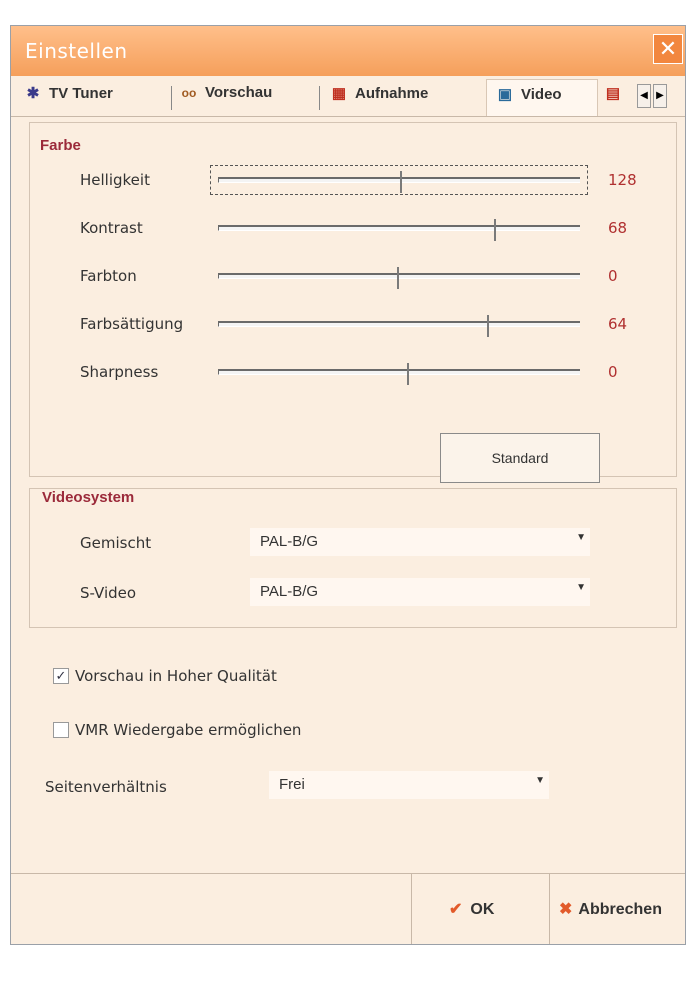  I want to click on aspect-ratio-value: Frei, so click(292, 784).